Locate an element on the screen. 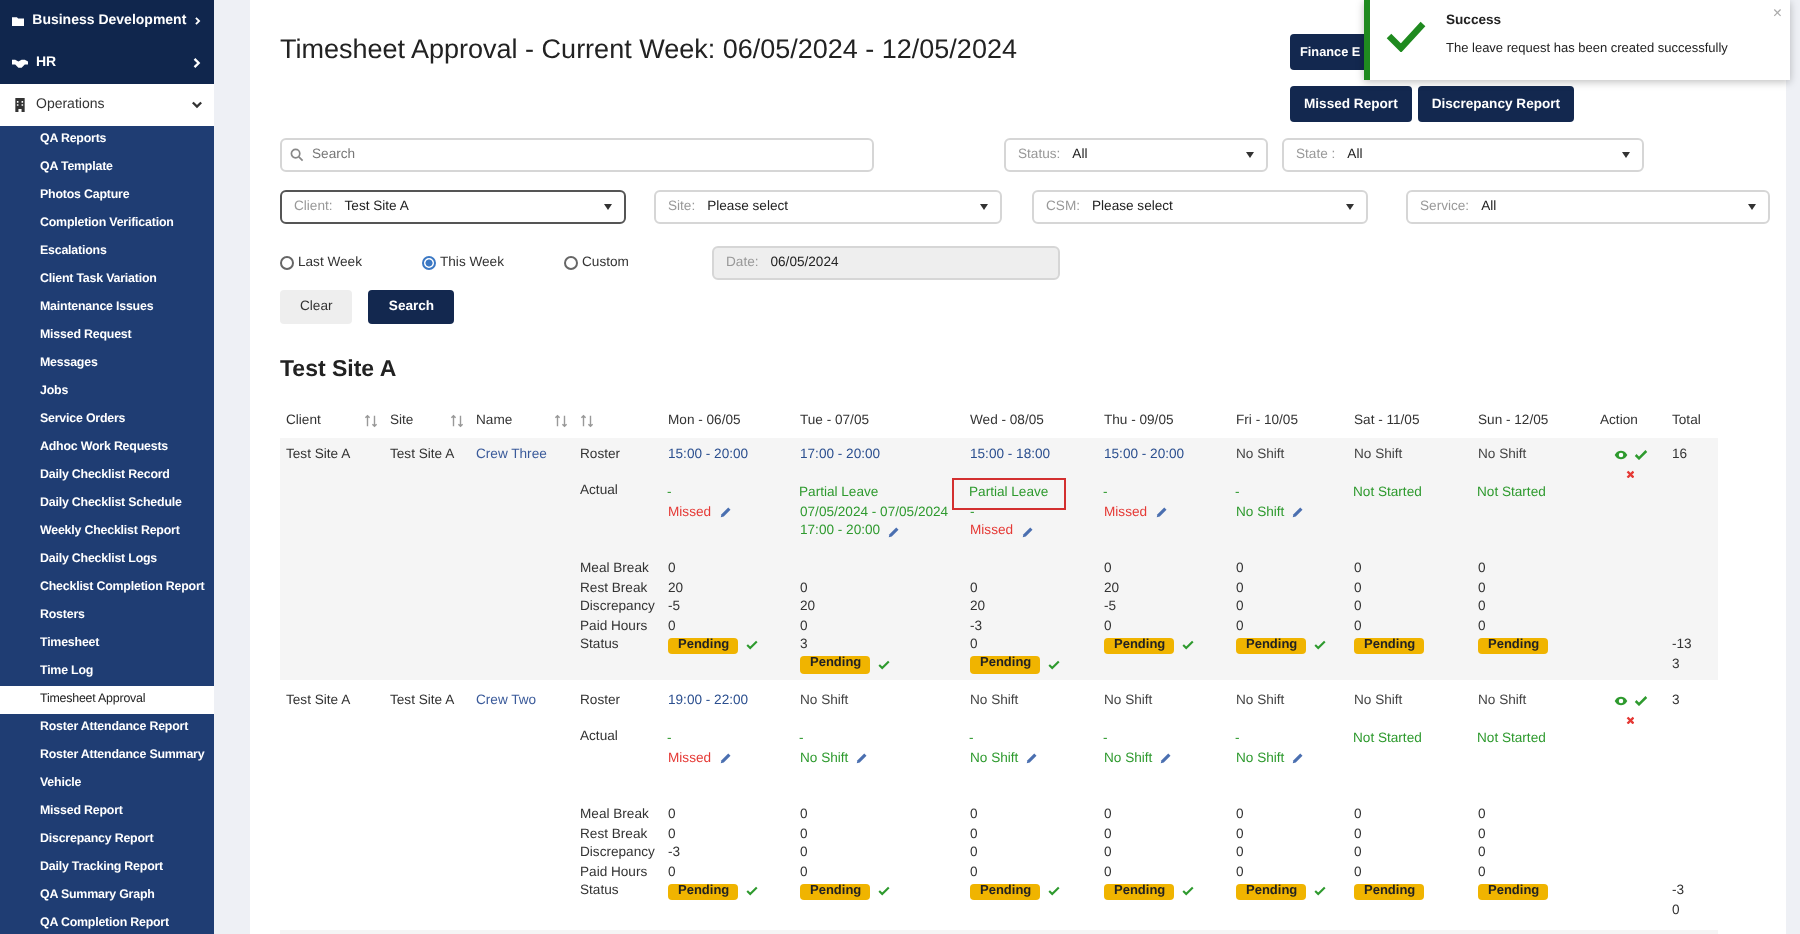 The image size is (1800, 934). folder-icon is located at coordinates (18, 21).